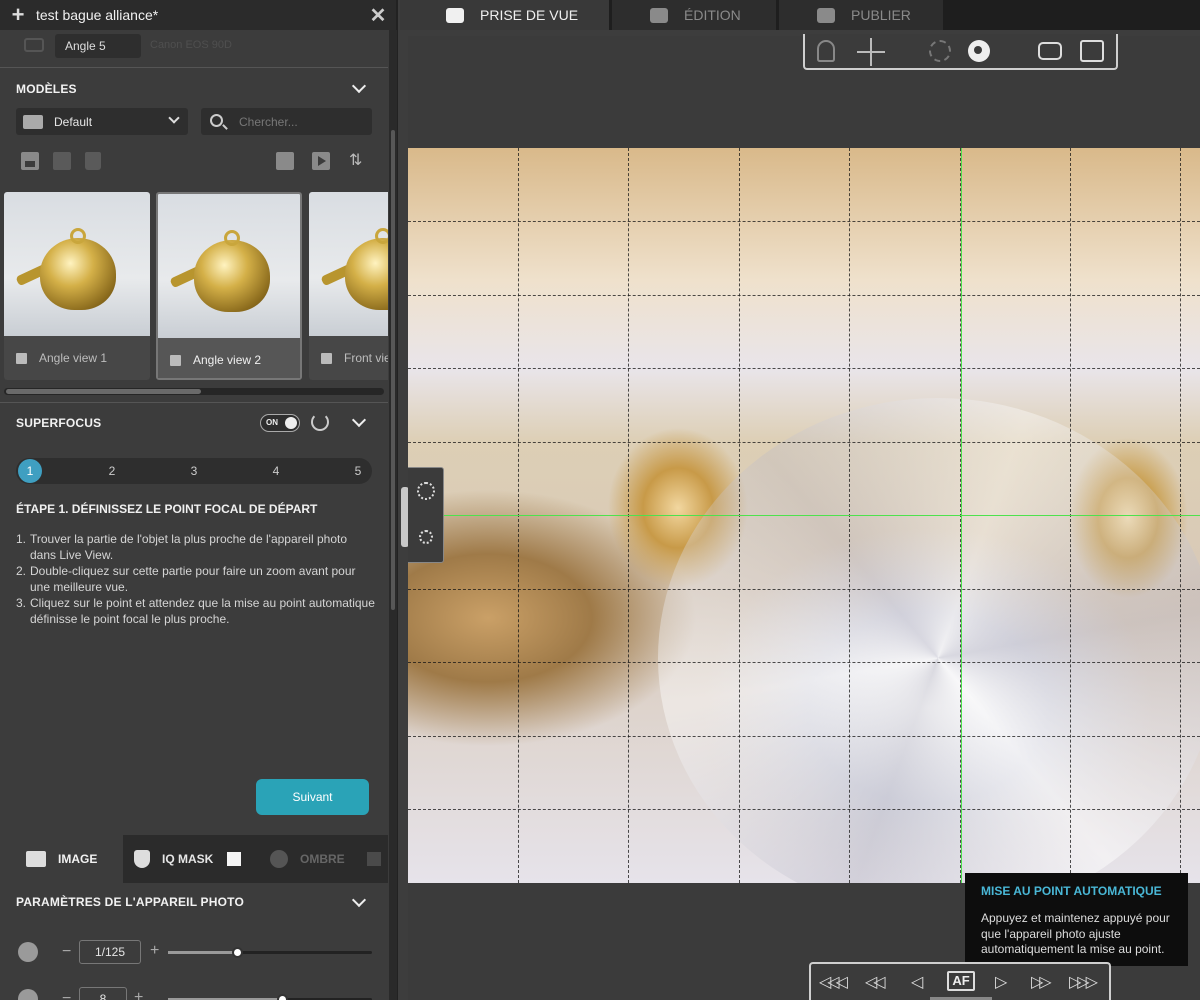 The height and width of the screenshot is (1000, 1200). What do you see at coordinates (1041, 982) in the screenshot?
I see `skip-forward-icon: ▷▷` at bounding box center [1041, 982].